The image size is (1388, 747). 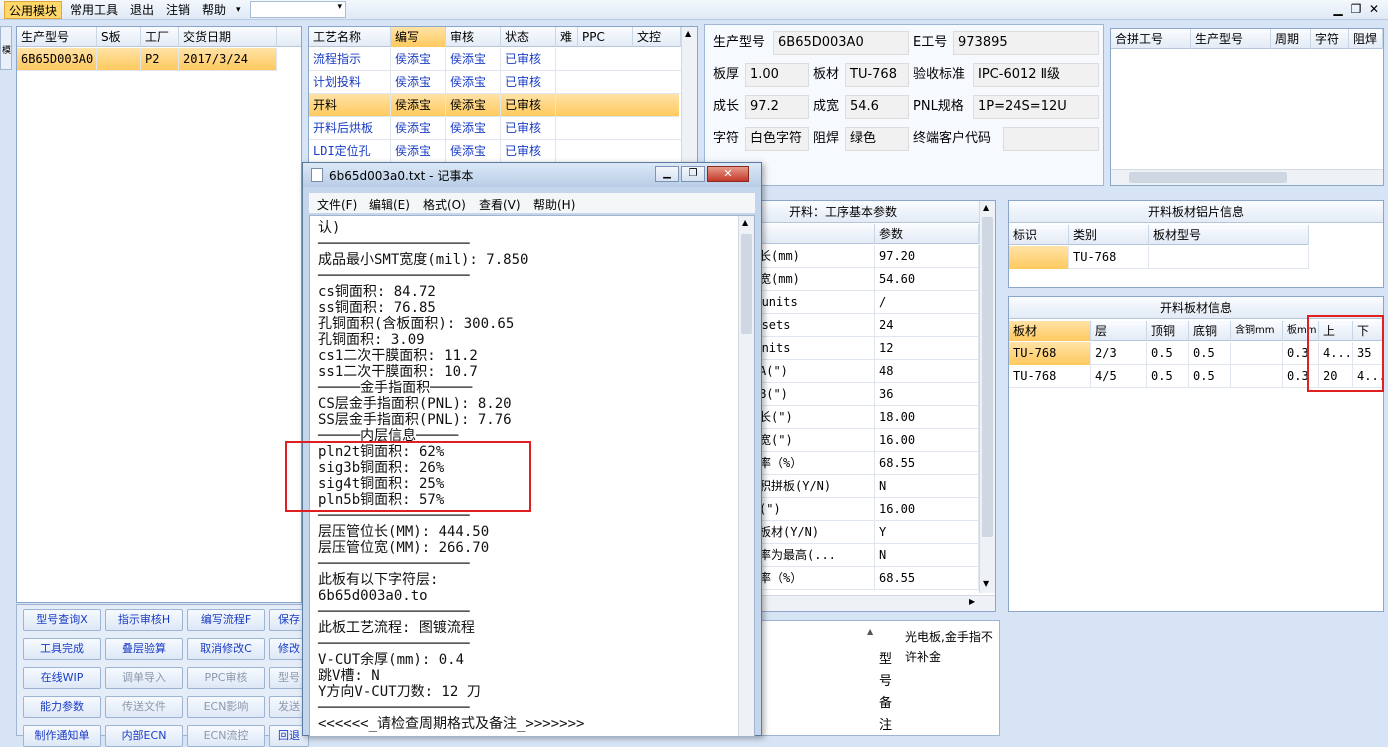 I want to click on notepad-menu-edit: 编辑(E), so click(x=389, y=204).